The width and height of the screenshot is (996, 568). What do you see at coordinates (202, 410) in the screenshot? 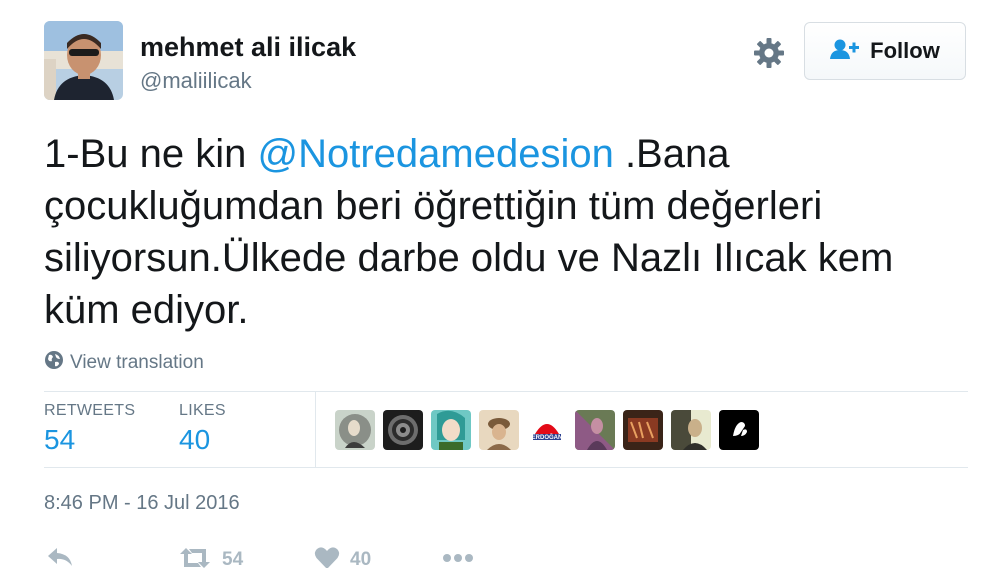
I see `likes-label: LIKES` at bounding box center [202, 410].